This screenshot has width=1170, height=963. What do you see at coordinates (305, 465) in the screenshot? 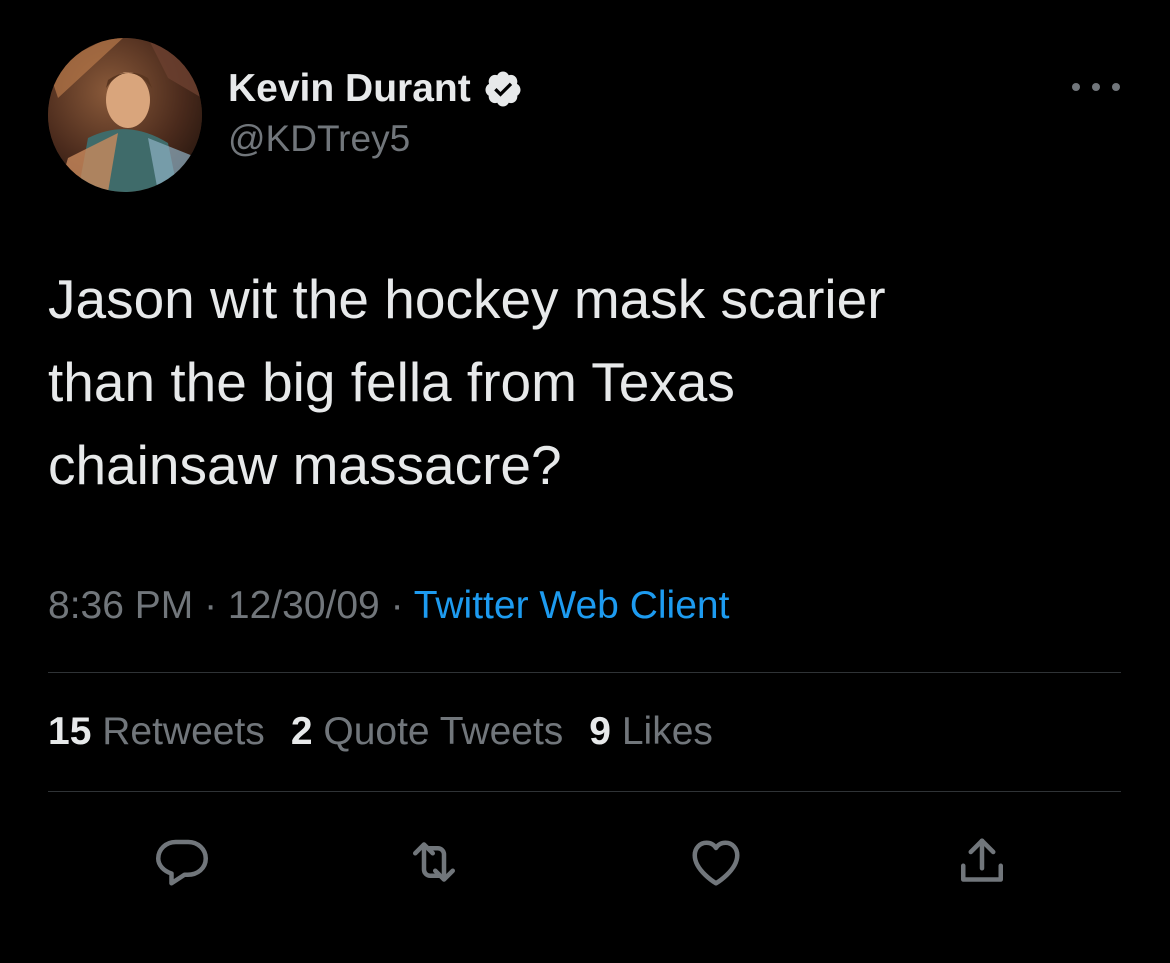
I see `tweet-text-line: chainsaw massacre?` at bounding box center [305, 465].